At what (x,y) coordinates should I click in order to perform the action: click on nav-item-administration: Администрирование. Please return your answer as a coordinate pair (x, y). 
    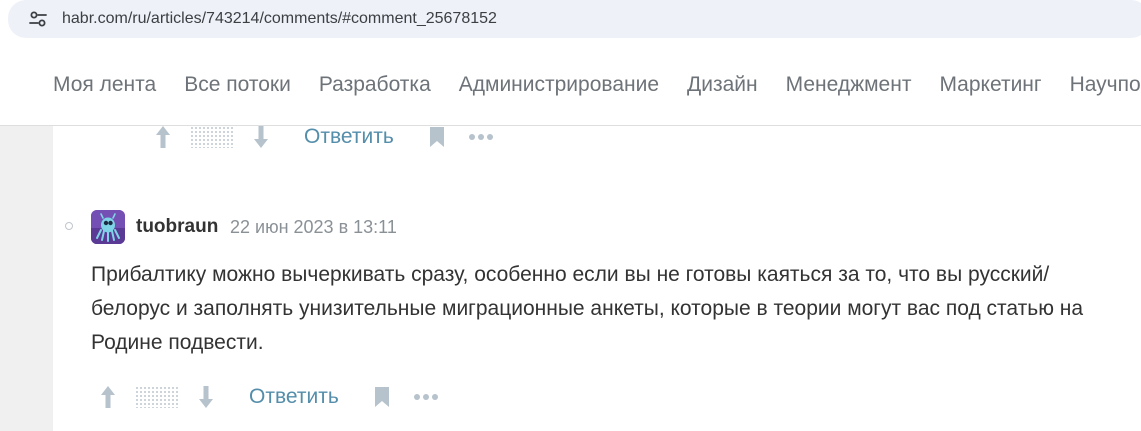
    Looking at the image, I should click on (559, 85).